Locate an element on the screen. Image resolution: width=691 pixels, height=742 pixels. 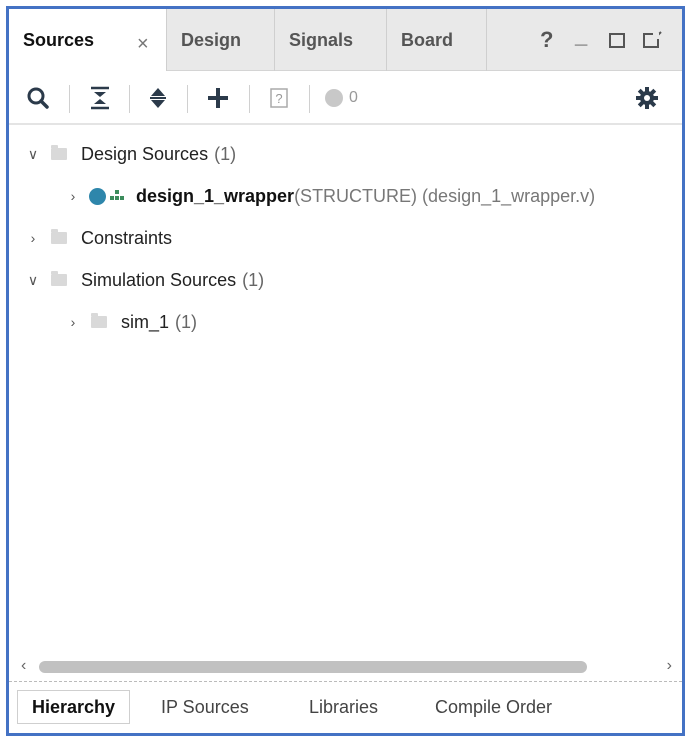
tab-ip-sources-label: IP Sources is located at coordinates (205, 706).